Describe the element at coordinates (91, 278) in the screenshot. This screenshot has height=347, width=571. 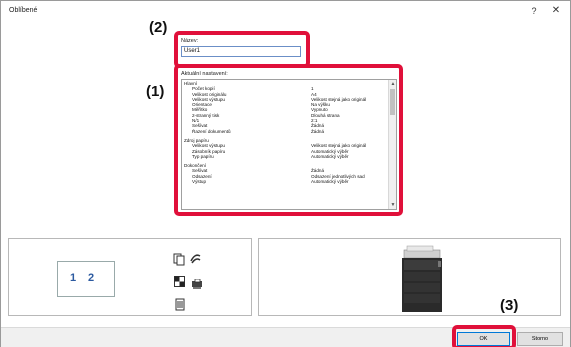
I see `page-number-2: 2` at that location.